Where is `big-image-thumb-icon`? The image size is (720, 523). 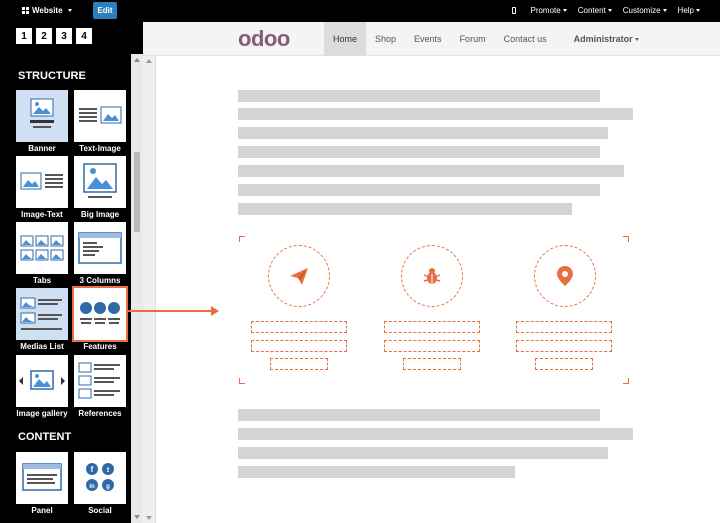 big-image-thumb-icon is located at coordinates (100, 180).